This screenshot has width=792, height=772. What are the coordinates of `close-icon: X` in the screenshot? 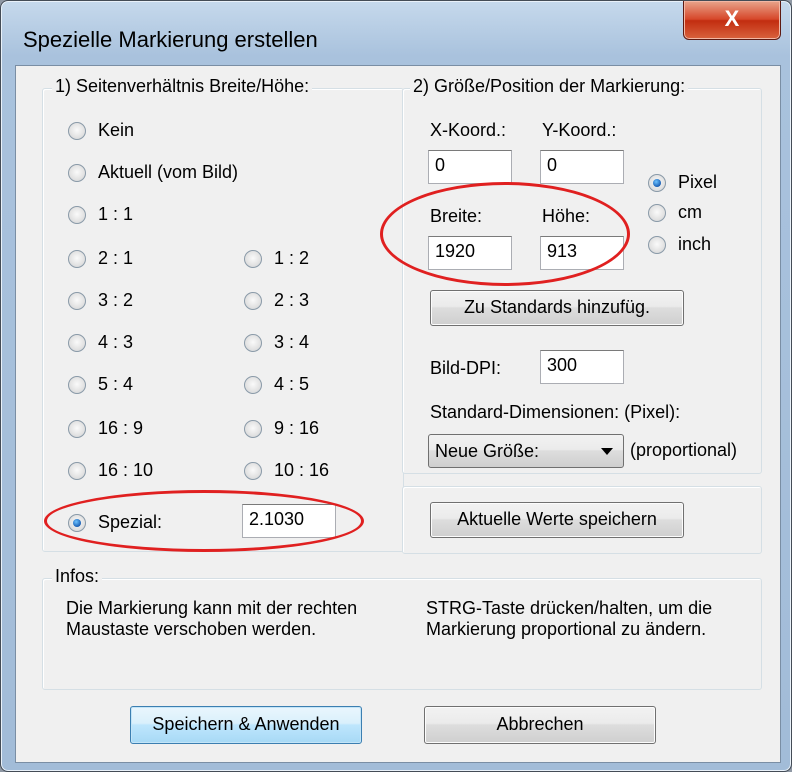 It's located at (732, 18).